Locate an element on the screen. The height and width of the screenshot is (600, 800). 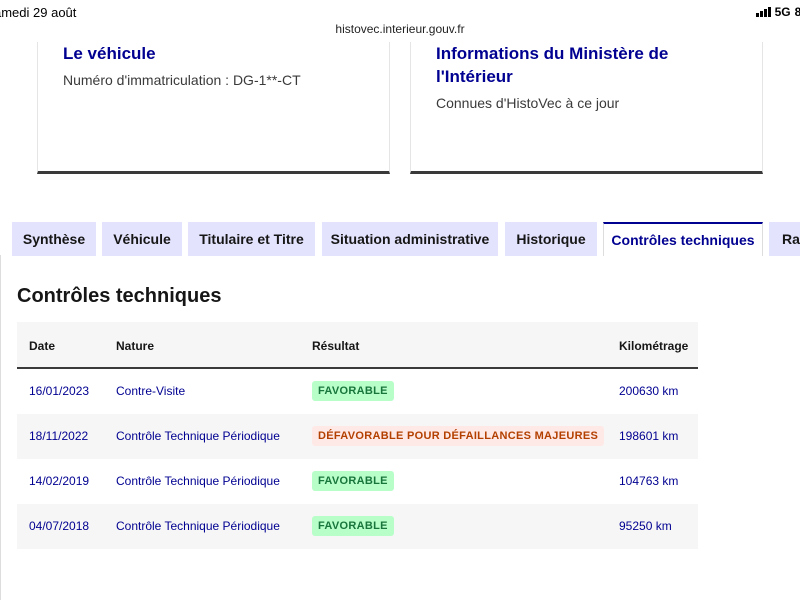
ministry-card-subtitle: Connues d'HistoVec à ce jour is located at coordinates (528, 103).